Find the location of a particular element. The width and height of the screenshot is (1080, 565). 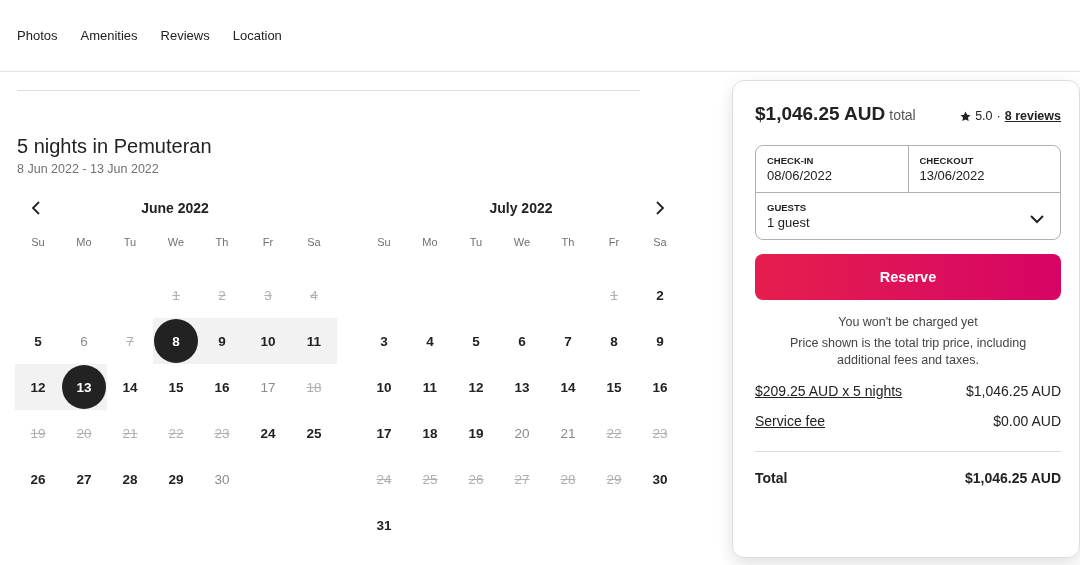

total-label: Total is located at coordinates (771, 477).